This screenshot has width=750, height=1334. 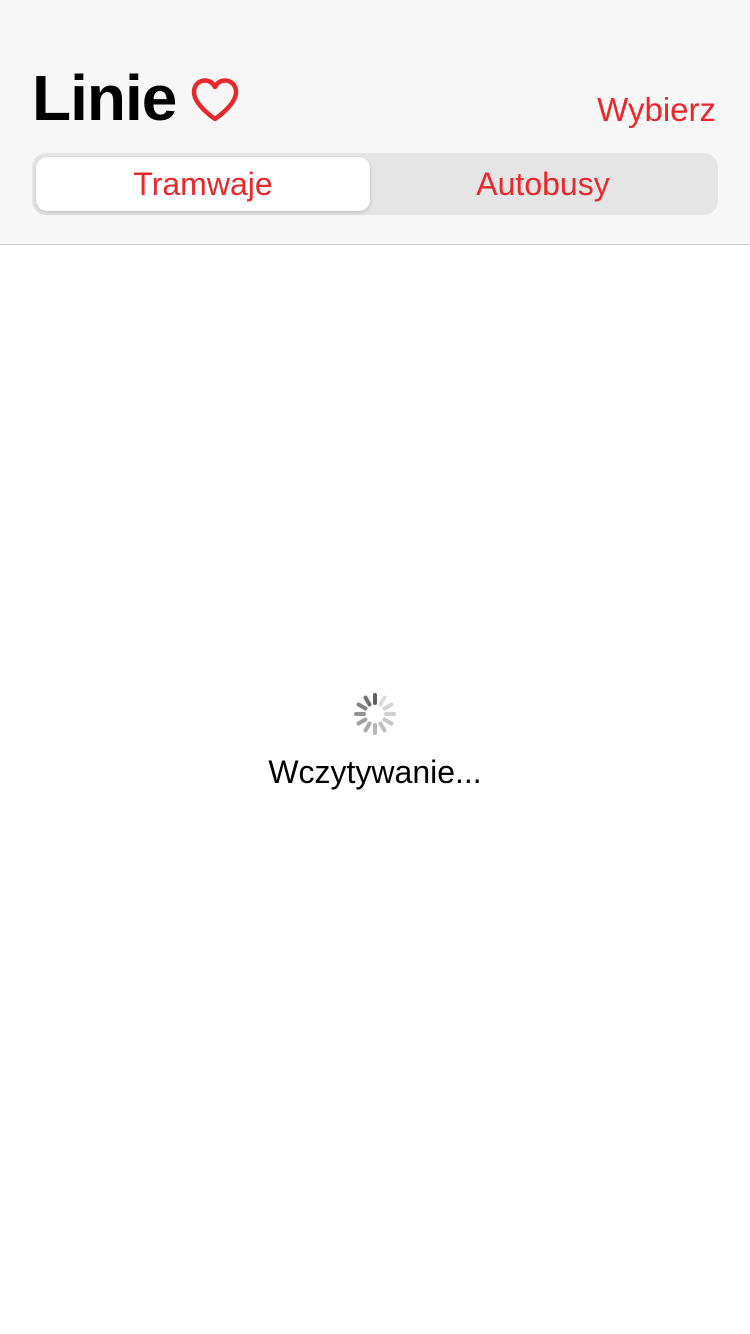 I want to click on heart-outline-icon, so click(x=215, y=100).